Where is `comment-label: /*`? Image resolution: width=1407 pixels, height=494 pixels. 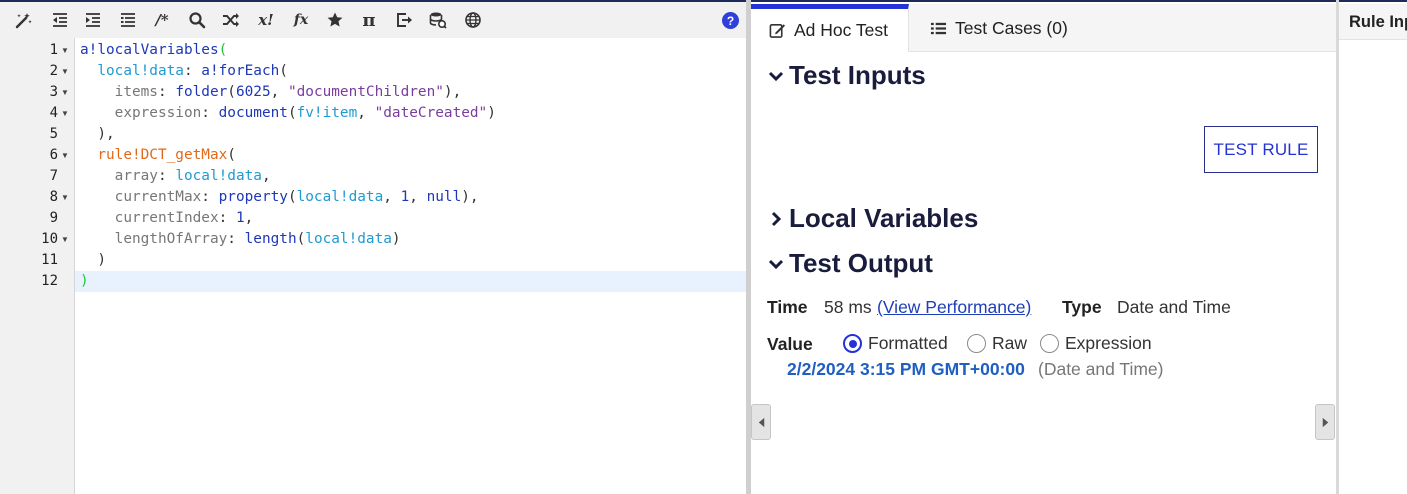
comment-label: /* is located at coordinates (162, 20).